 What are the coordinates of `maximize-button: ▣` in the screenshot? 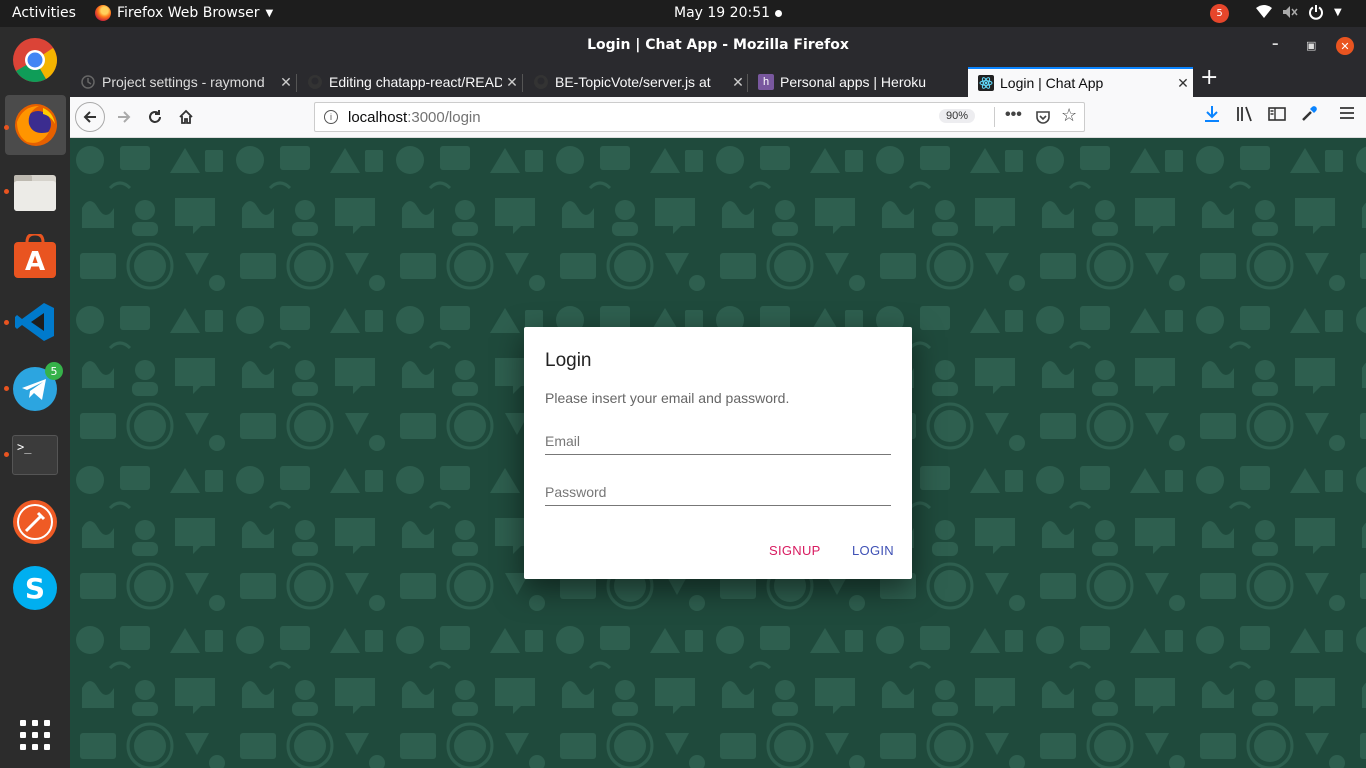 It's located at (1311, 45).